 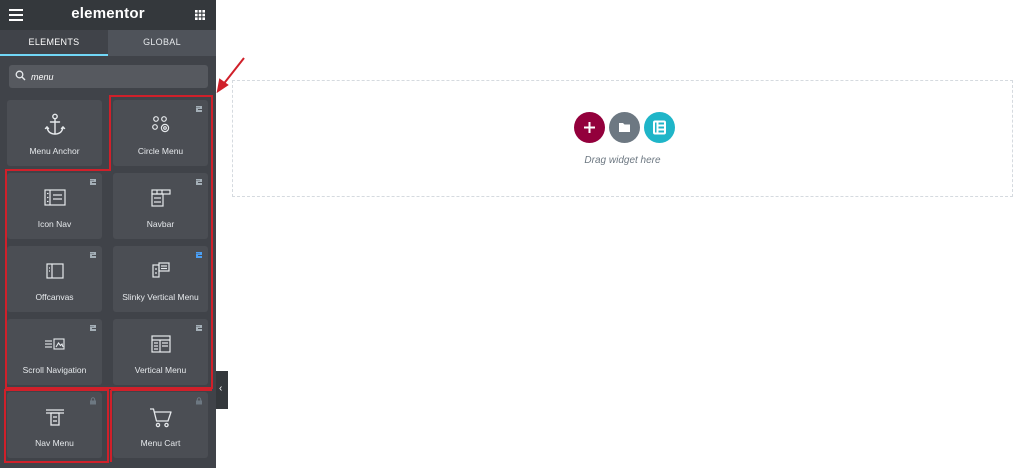 What do you see at coordinates (54, 443) in the screenshot?
I see `widget-label: Nav Menu` at bounding box center [54, 443].